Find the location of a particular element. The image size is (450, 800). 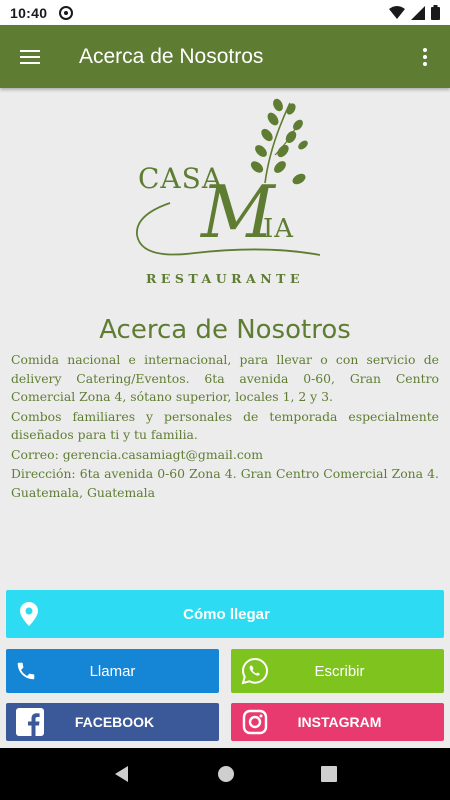

app-bar: Acerca de Nosotros is located at coordinates (225, 56).